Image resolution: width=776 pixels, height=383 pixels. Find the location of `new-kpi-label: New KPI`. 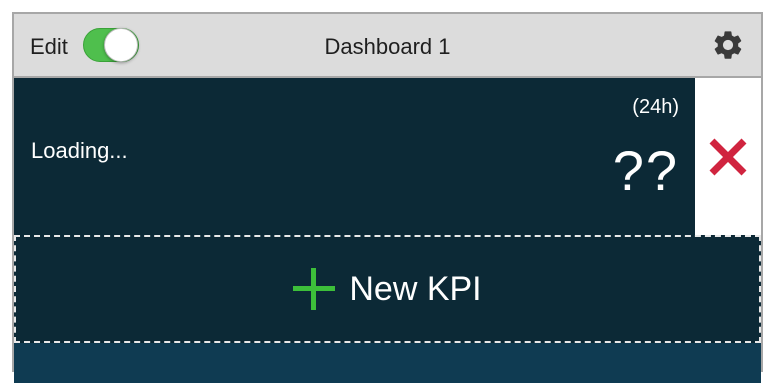

new-kpi-label: New KPI is located at coordinates (415, 288).